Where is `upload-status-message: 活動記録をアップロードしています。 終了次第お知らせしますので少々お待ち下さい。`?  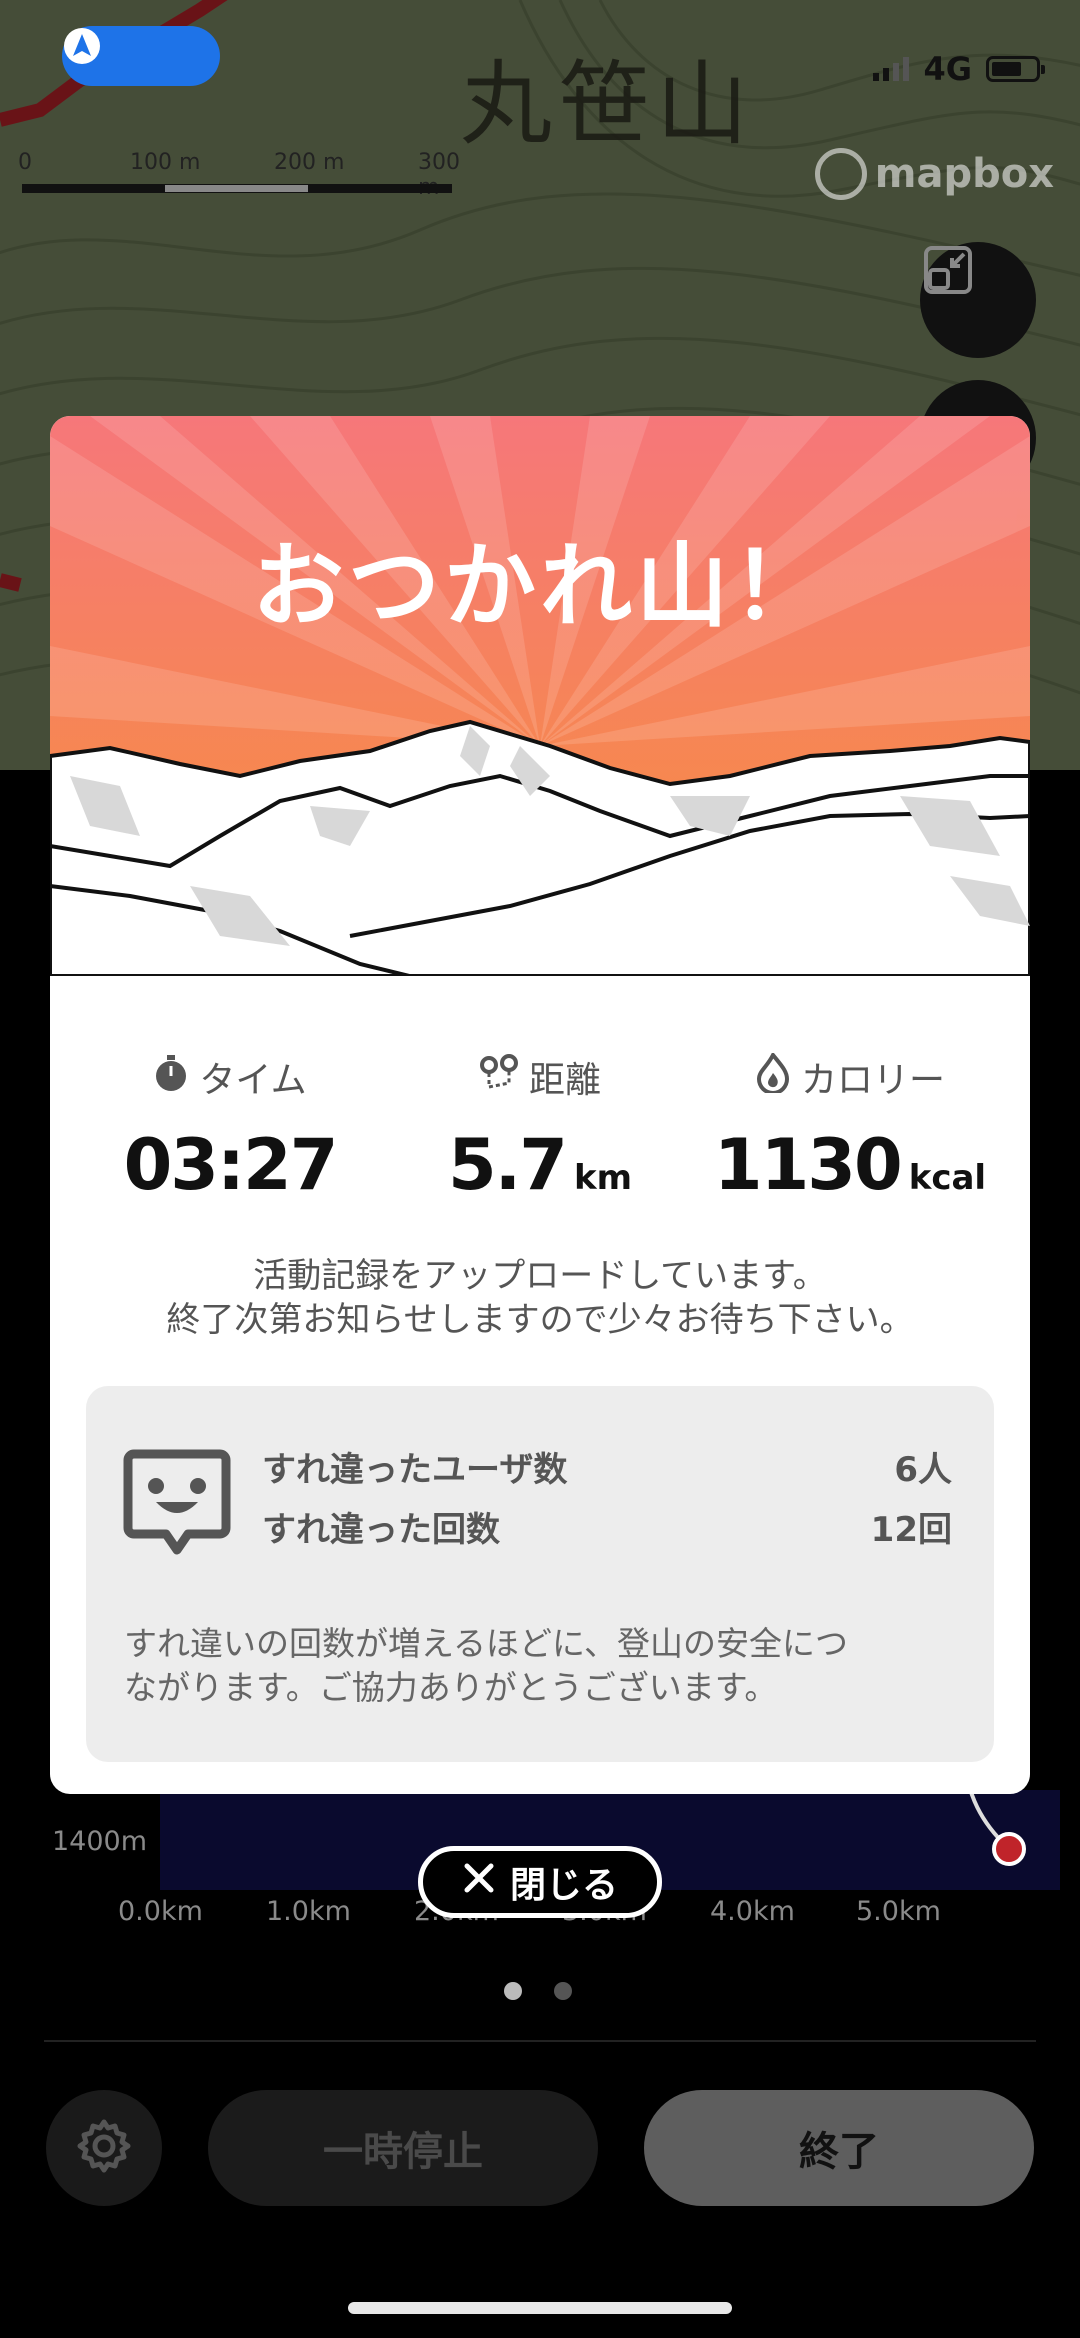 upload-status-message: 活動記録をアップロードしています。 終了次第お知らせしますので少々お待ち下さい。 is located at coordinates (540, 1298).